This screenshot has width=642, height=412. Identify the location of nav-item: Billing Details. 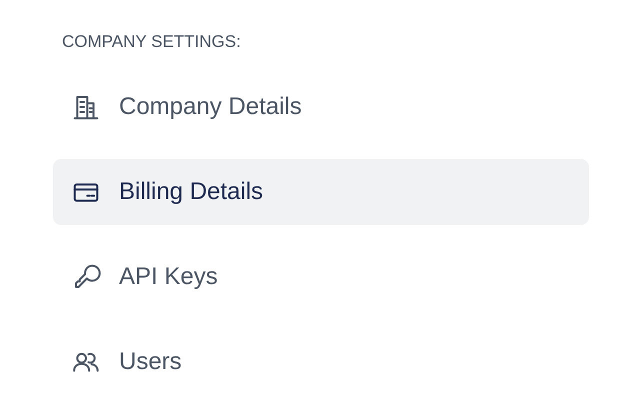
(321, 192).